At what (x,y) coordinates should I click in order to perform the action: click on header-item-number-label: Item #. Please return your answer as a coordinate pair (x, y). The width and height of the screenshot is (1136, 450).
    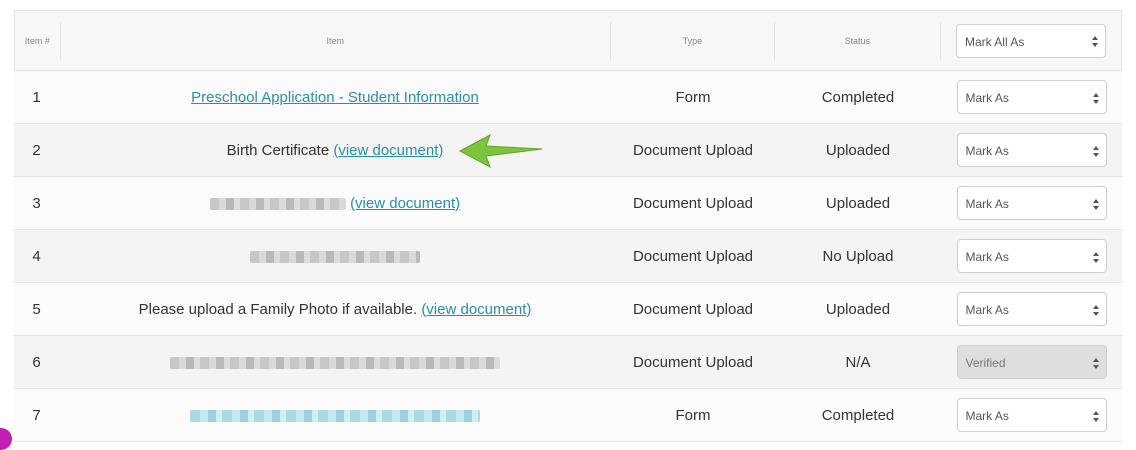
    Looking at the image, I should click on (37, 40).